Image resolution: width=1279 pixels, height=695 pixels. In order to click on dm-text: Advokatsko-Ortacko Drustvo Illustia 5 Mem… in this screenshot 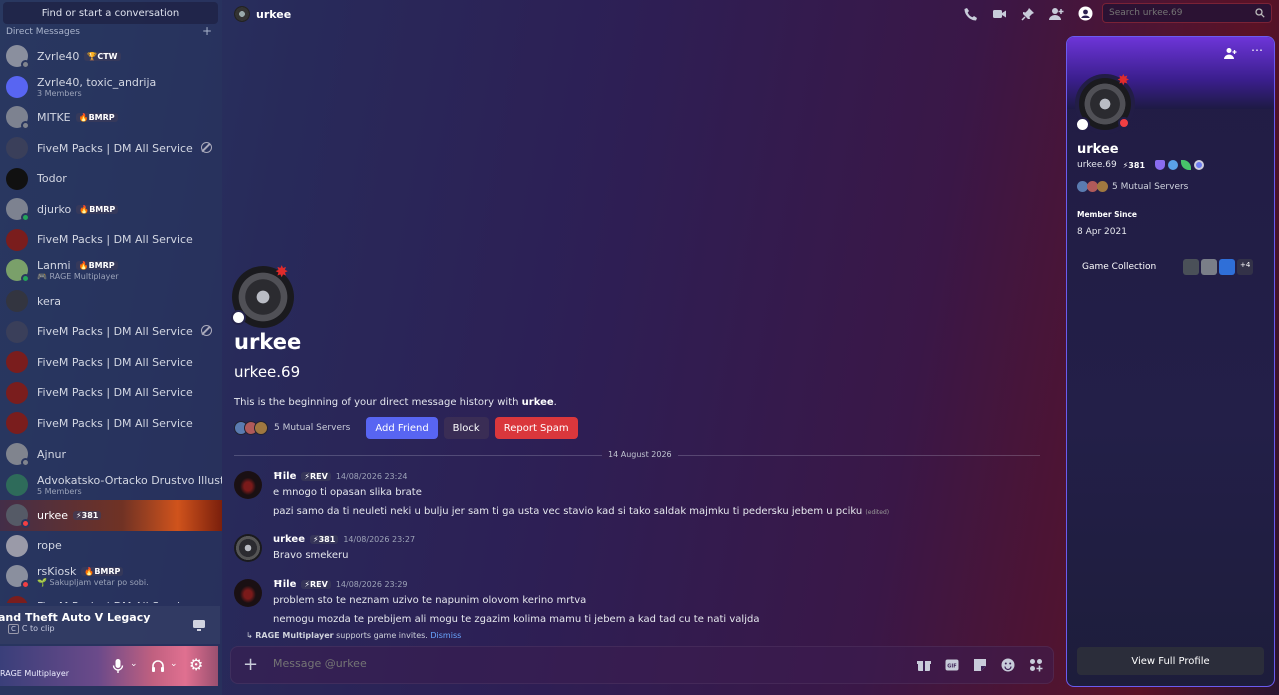, I will do `click(129, 485)`.